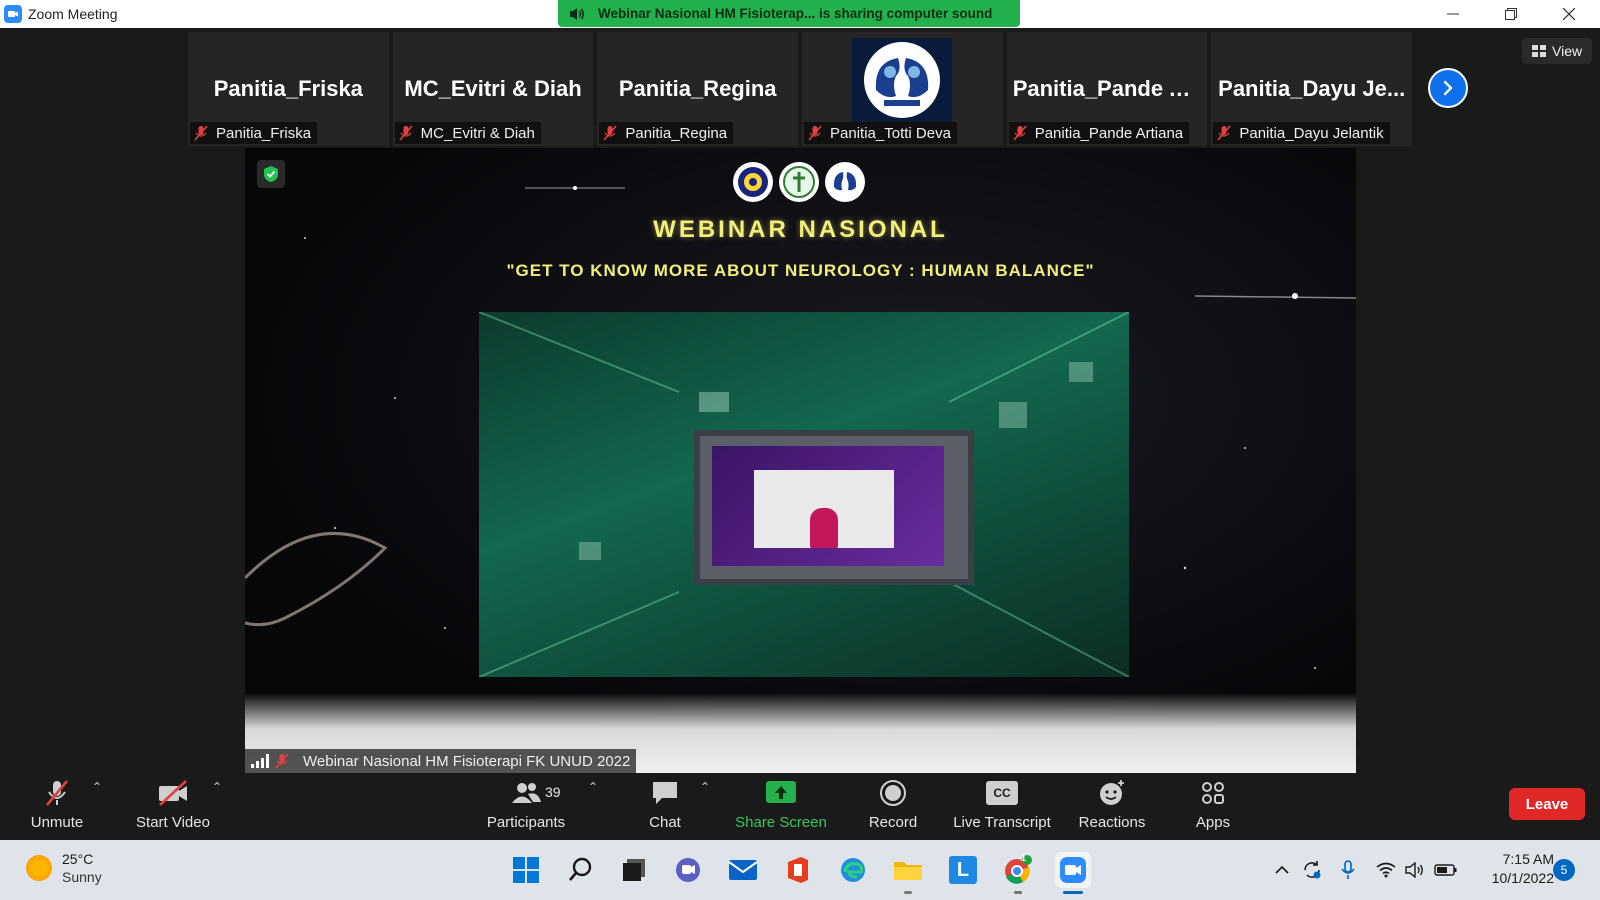 This screenshot has height=900, width=1600. Describe the element at coordinates (254, 133) in the screenshot. I see `participant-name-tag: Panitia_Friska` at that location.